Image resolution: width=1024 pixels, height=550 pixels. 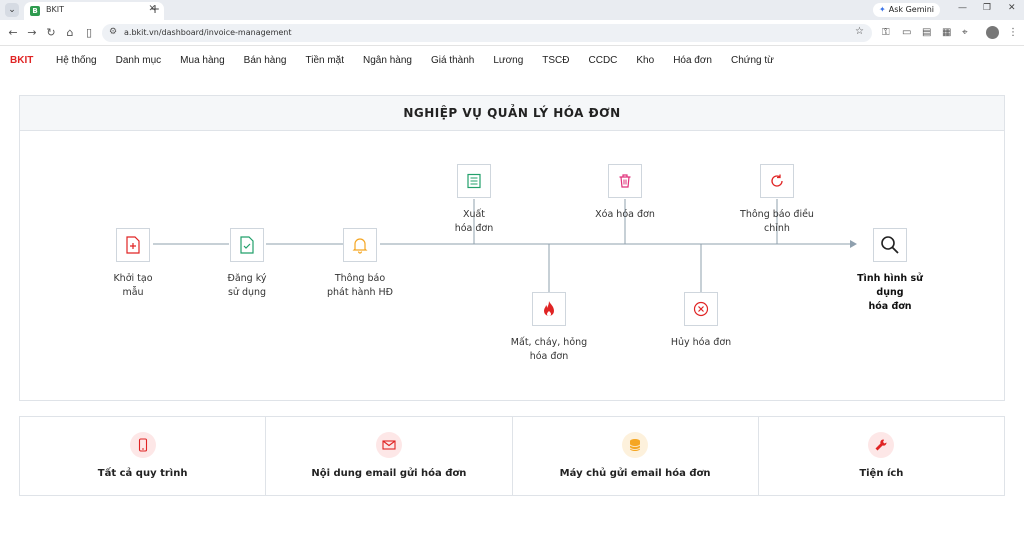 I want to click on fire-icon, so click(x=549, y=308).